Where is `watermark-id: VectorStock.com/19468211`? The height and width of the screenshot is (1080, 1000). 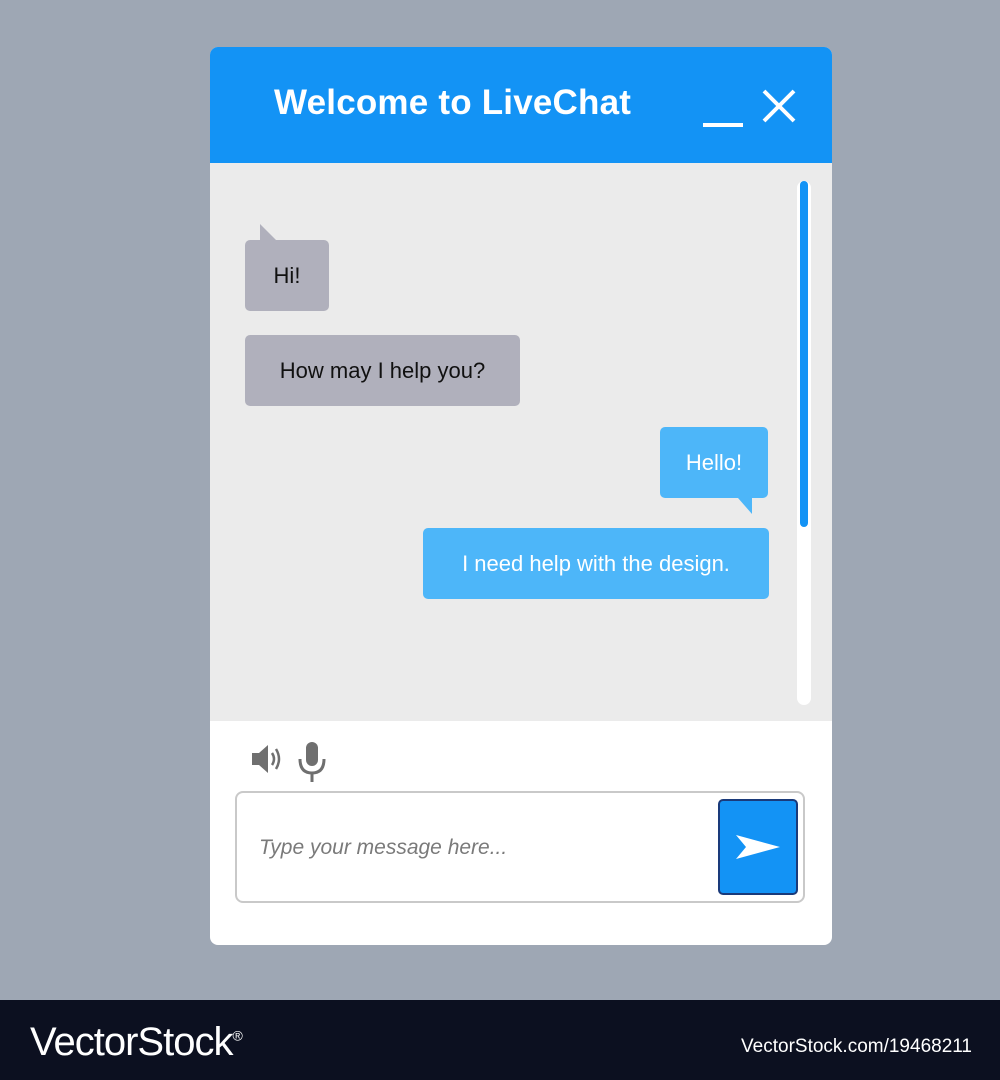
watermark-id: VectorStock.com/19468211 is located at coordinates (856, 1046).